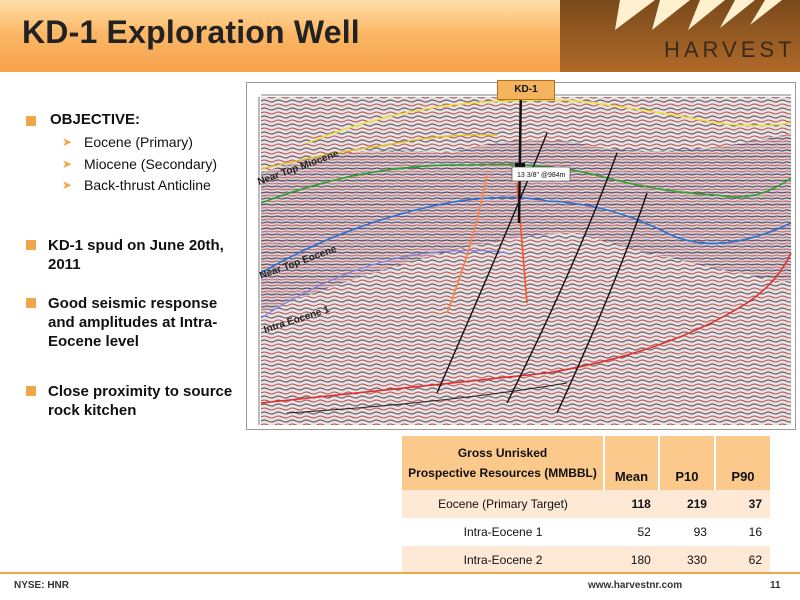 The image size is (800, 600). What do you see at coordinates (502, 453) in the screenshot?
I see `header-line-1: Gross Unrisked` at bounding box center [502, 453].